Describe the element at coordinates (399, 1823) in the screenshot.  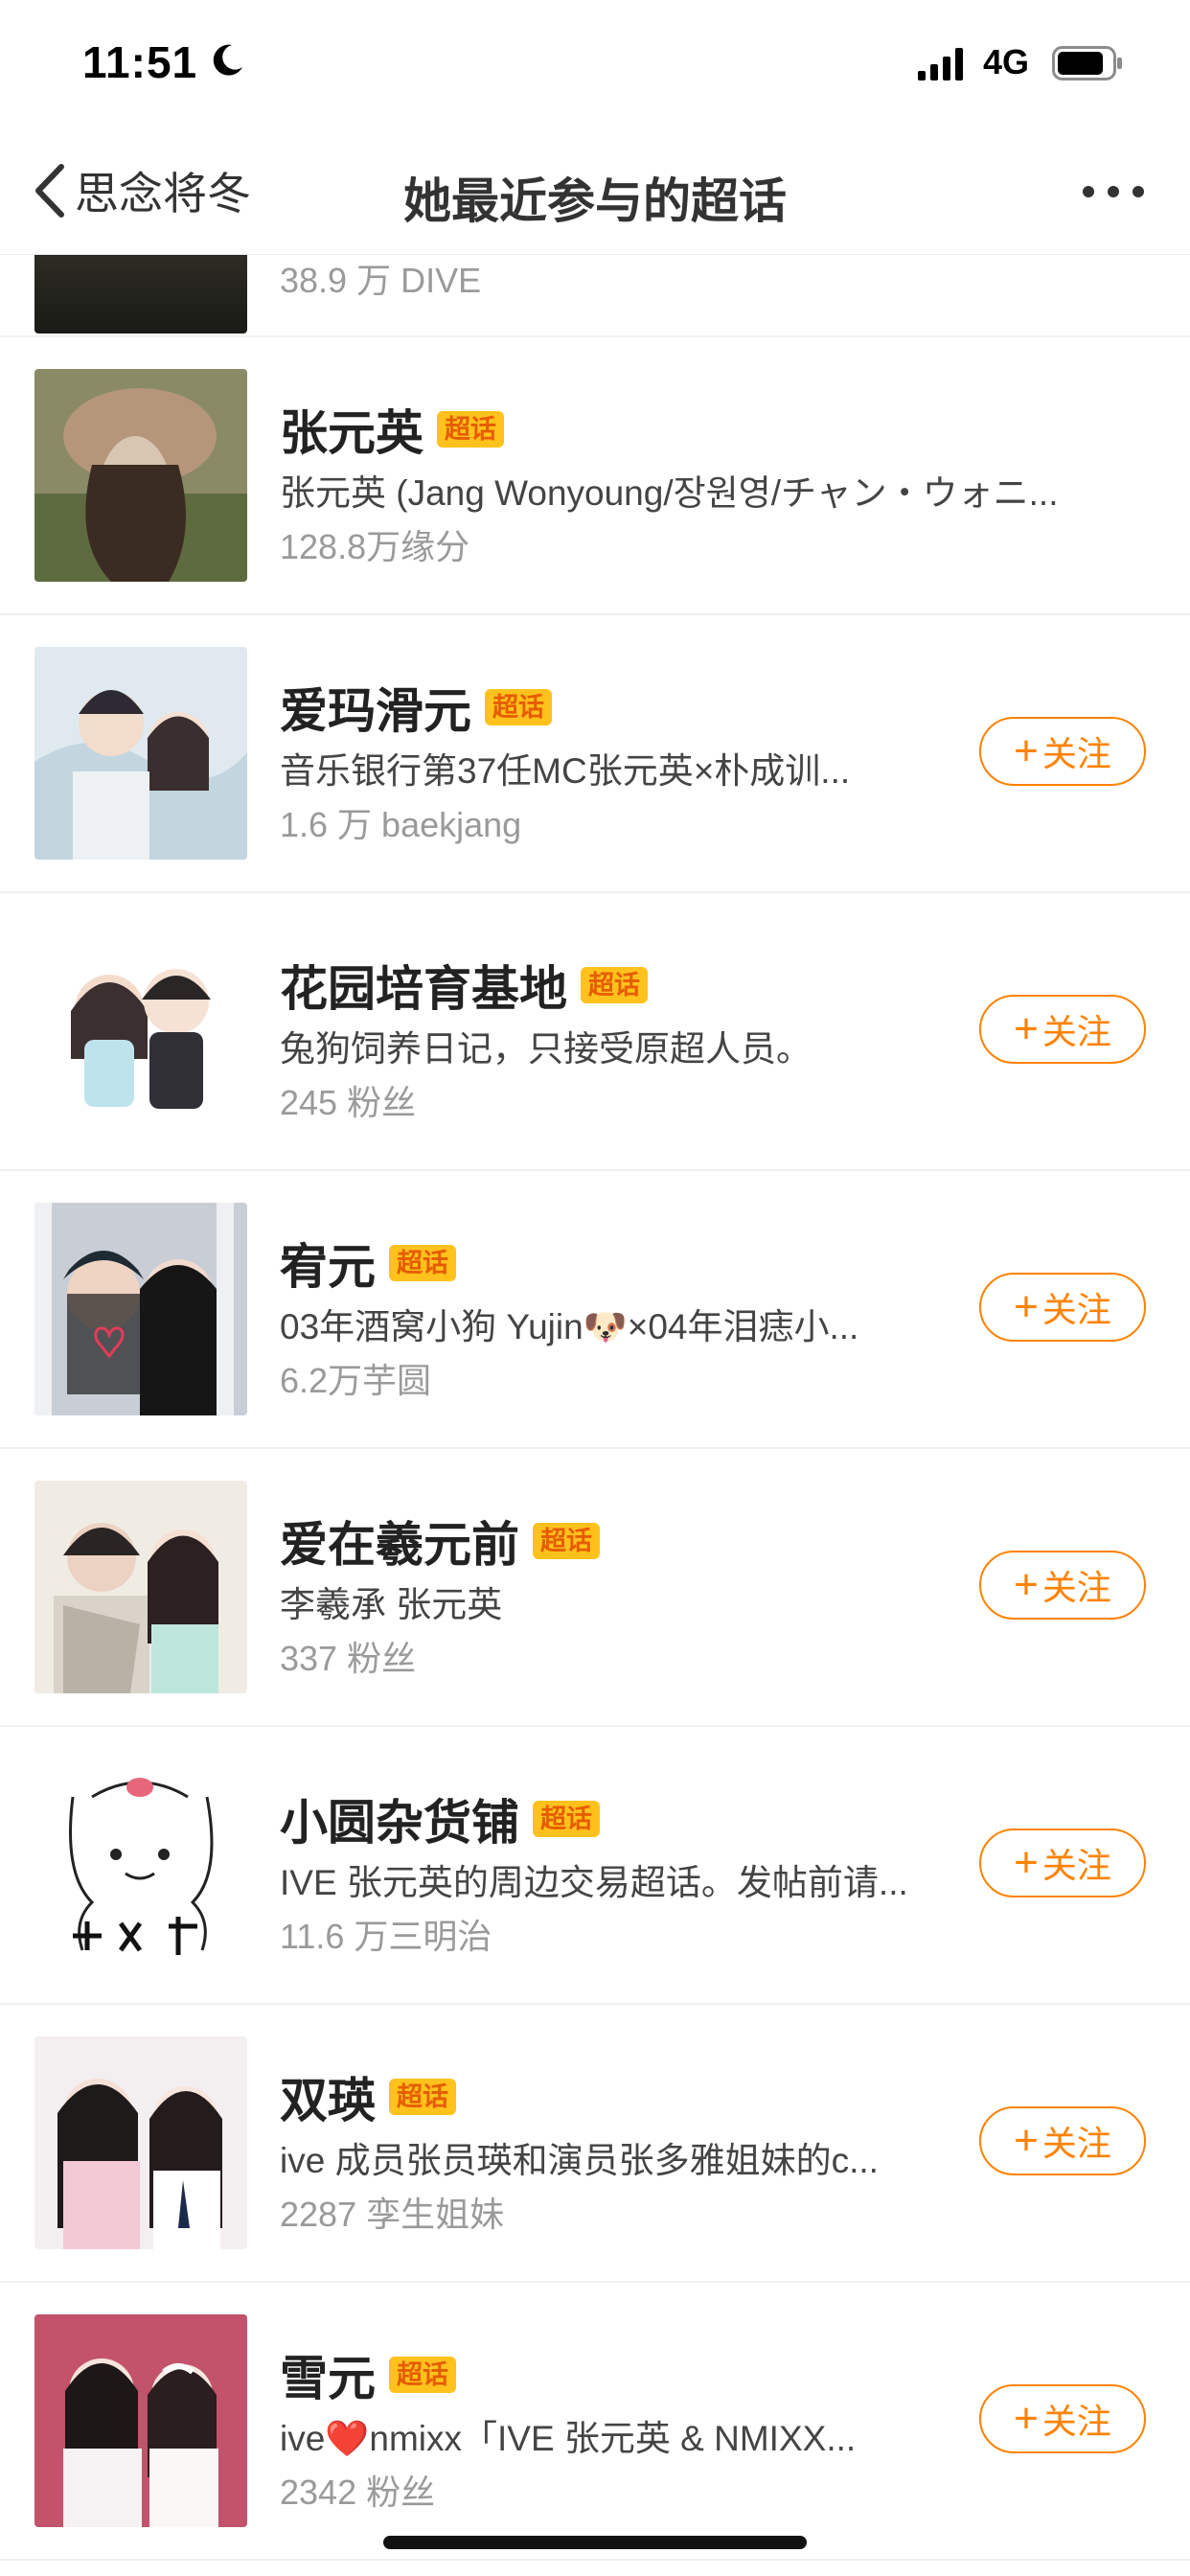
I see `topic-name: 小圆杂货铺` at that location.